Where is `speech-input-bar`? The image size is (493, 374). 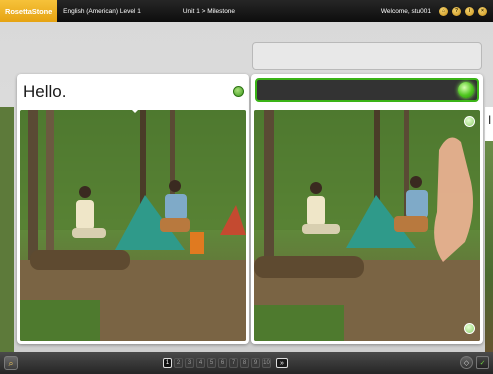 speech-input-bar is located at coordinates (367, 90).